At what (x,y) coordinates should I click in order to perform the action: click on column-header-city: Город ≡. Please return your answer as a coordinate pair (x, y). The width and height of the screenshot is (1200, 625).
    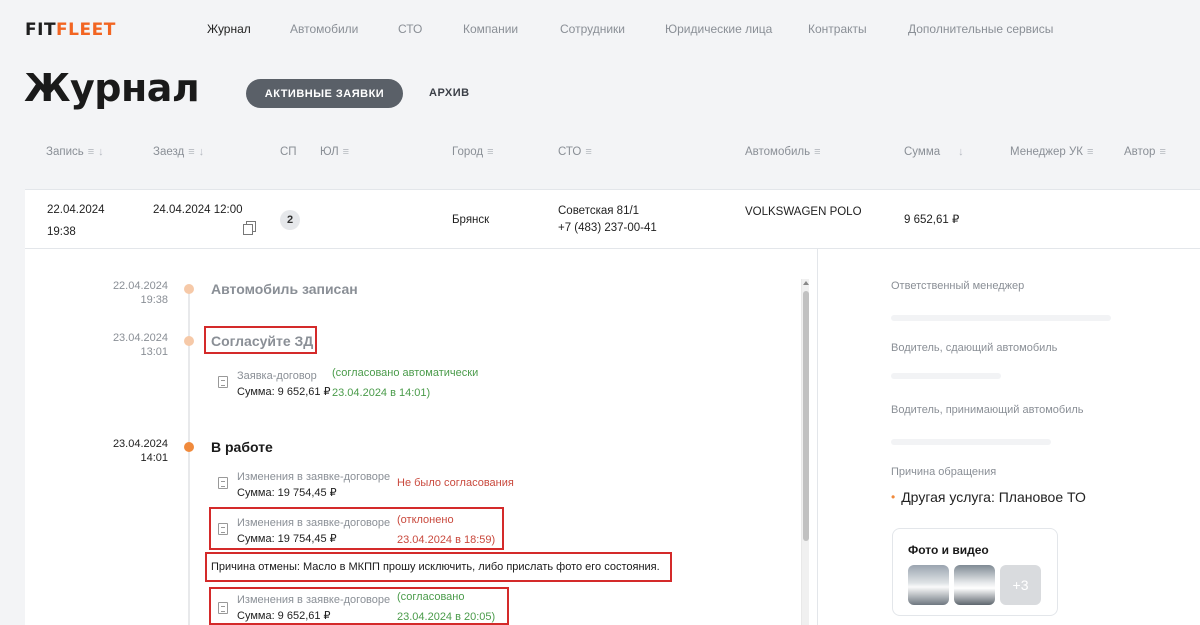
    Looking at the image, I should click on (473, 152).